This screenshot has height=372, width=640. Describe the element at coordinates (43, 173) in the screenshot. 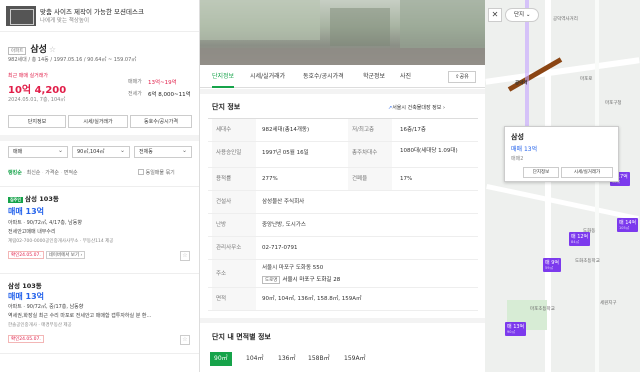

I see `sort-bar: 랭킹순 · 최신순 · 가격순 · 면적순` at that location.